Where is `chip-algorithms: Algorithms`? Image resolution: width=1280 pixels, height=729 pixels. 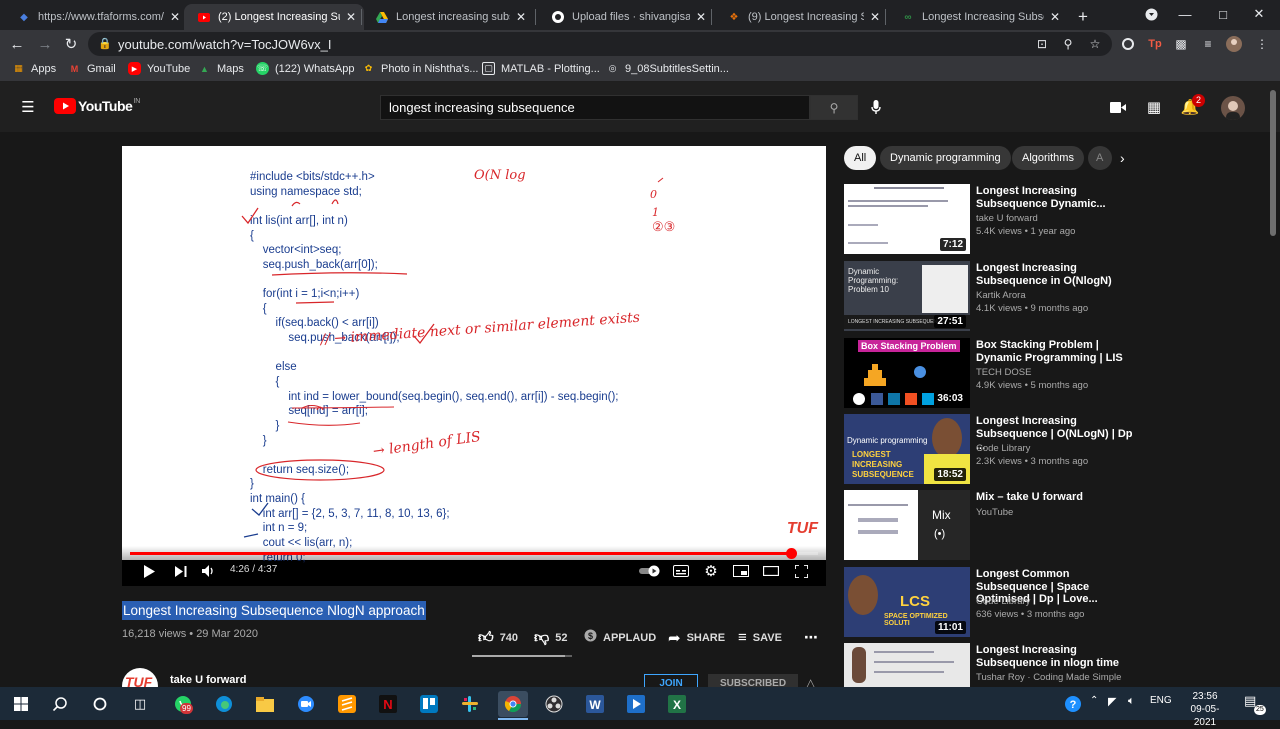
chip-algorithms: Algorithms is located at coordinates (1048, 158).